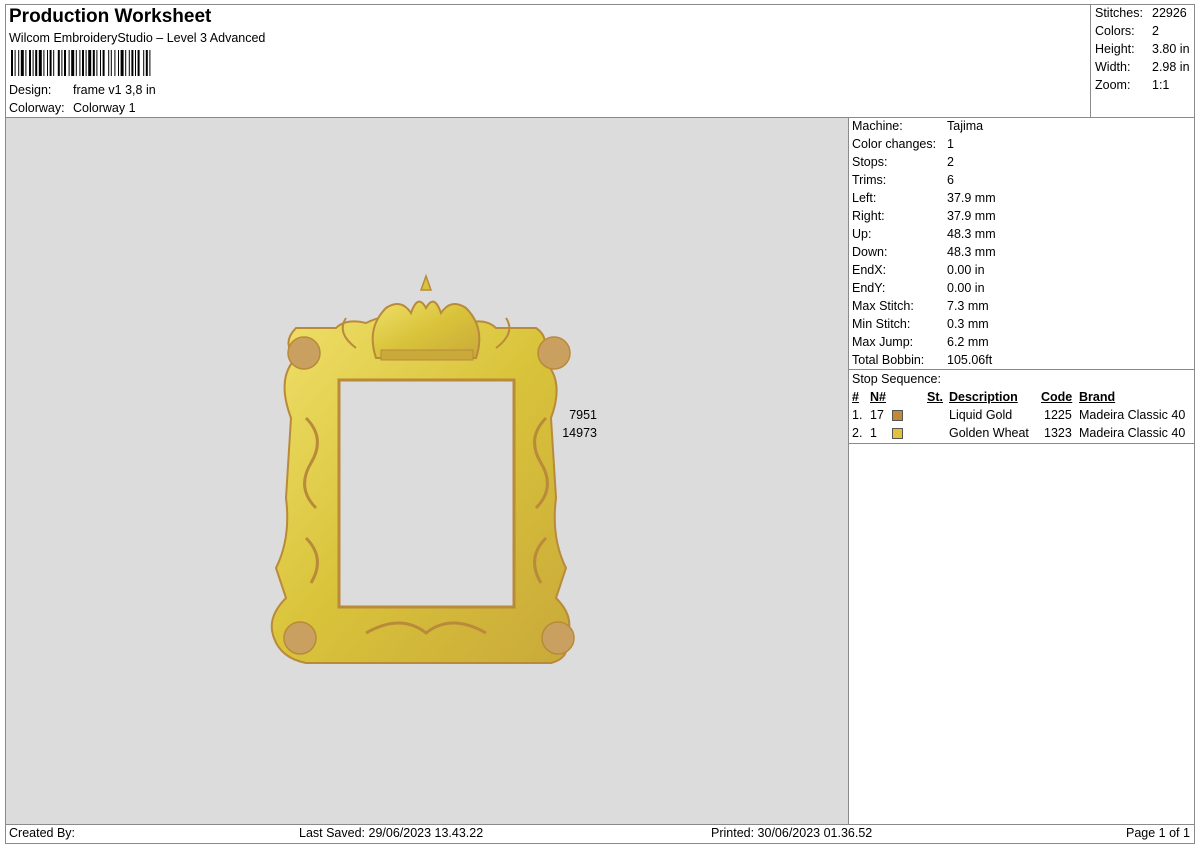 The image size is (1200, 848). What do you see at coordinates (857, 433) in the screenshot?
I see `stop-row-number: 2.` at bounding box center [857, 433].